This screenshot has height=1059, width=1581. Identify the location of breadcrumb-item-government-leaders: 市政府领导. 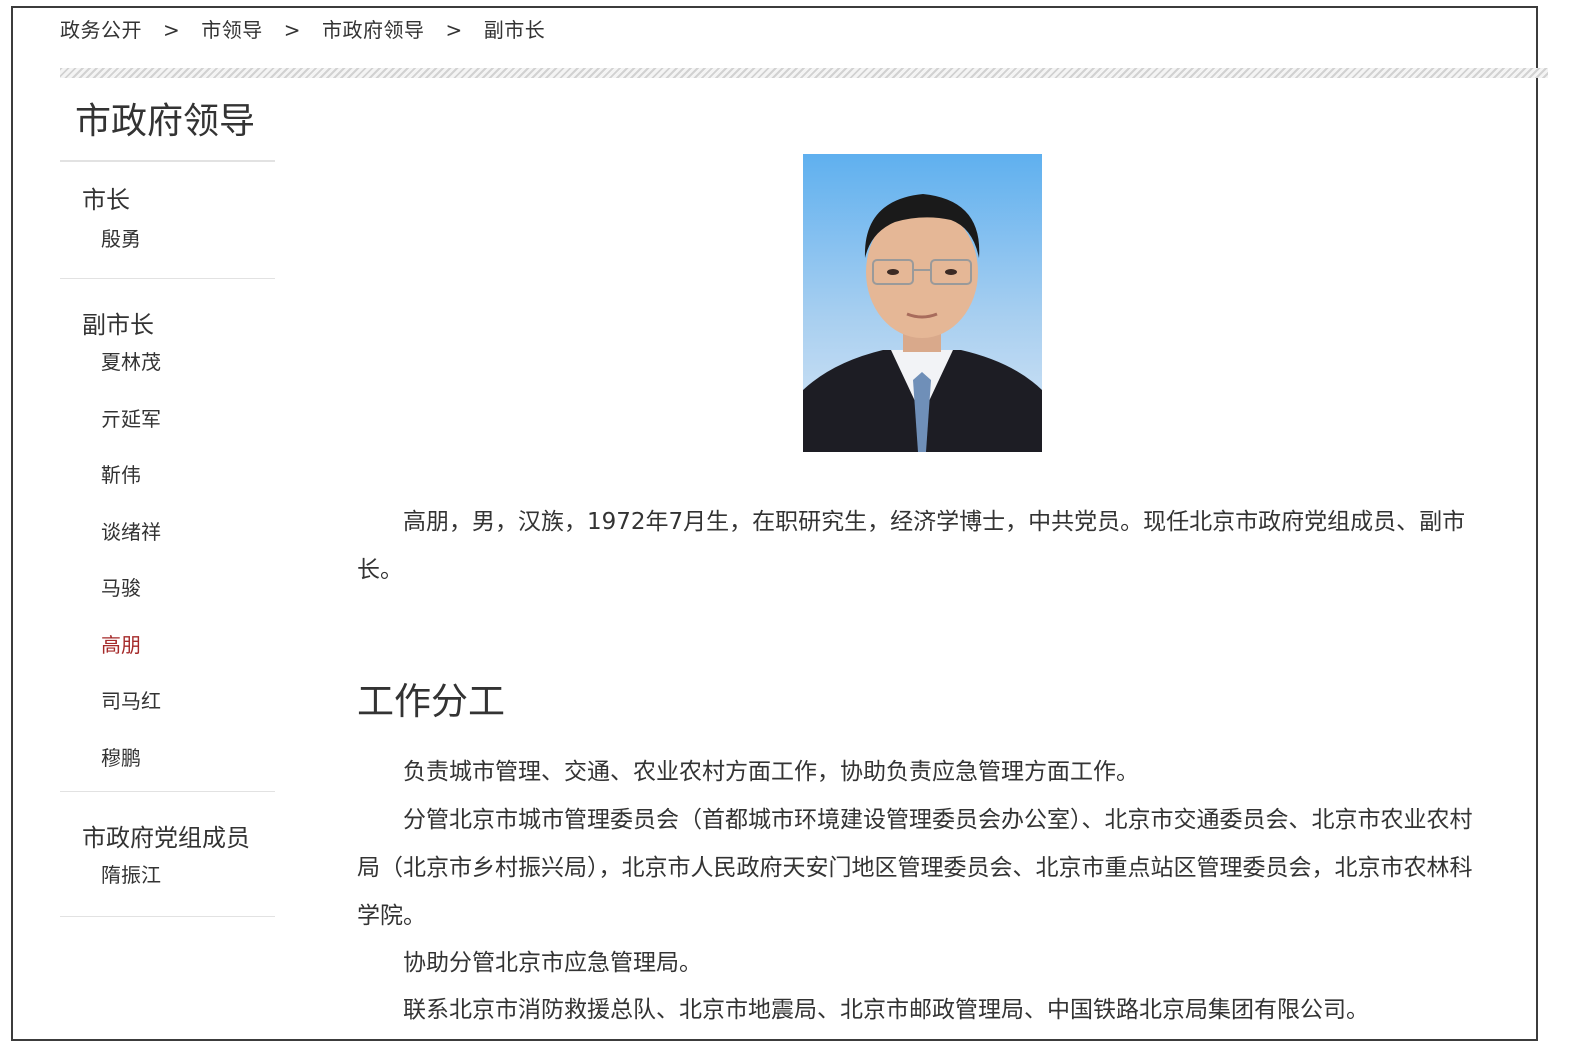
(373, 28).